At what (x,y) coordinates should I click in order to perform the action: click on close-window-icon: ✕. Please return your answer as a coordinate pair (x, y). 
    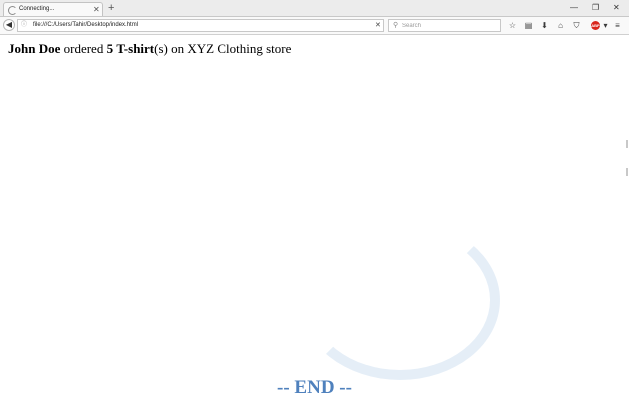
    Looking at the image, I should click on (616, 8).